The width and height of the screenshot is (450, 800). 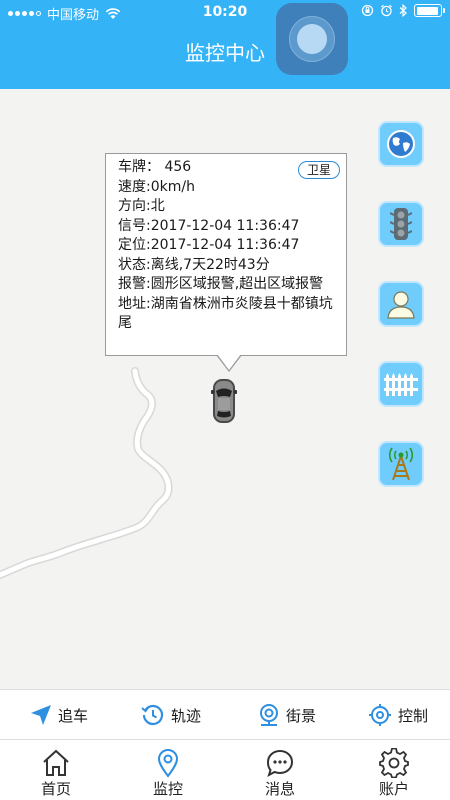 I want to click on tab-monitor: 监控, so click(x=168, y=770).